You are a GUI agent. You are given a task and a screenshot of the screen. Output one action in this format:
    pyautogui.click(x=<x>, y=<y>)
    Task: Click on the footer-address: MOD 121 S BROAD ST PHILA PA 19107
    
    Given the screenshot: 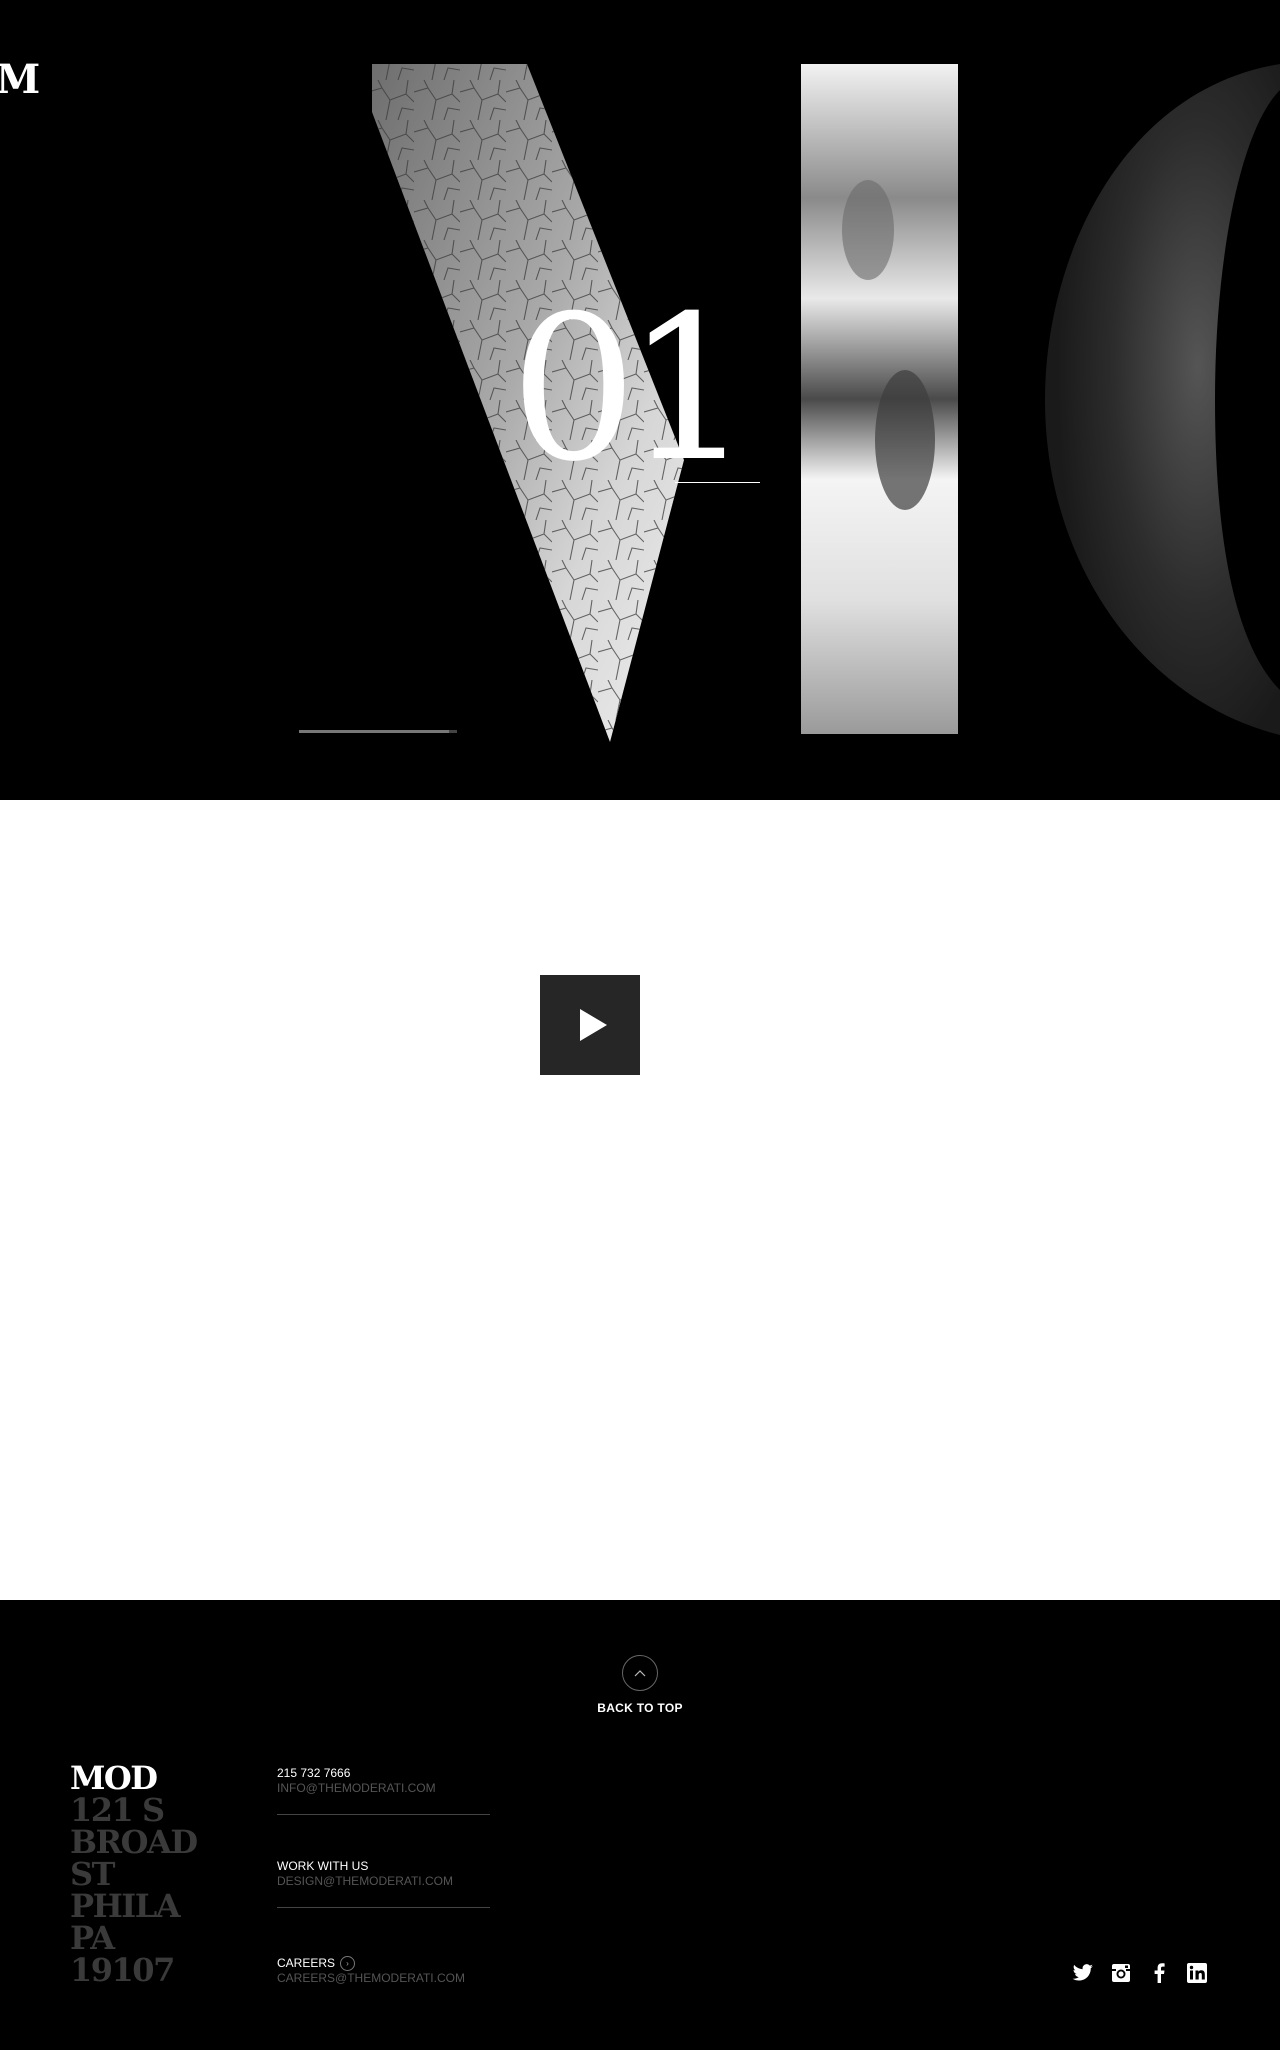 What is the action you would take?
    pyautogui.click(x=134, y=1874)
    